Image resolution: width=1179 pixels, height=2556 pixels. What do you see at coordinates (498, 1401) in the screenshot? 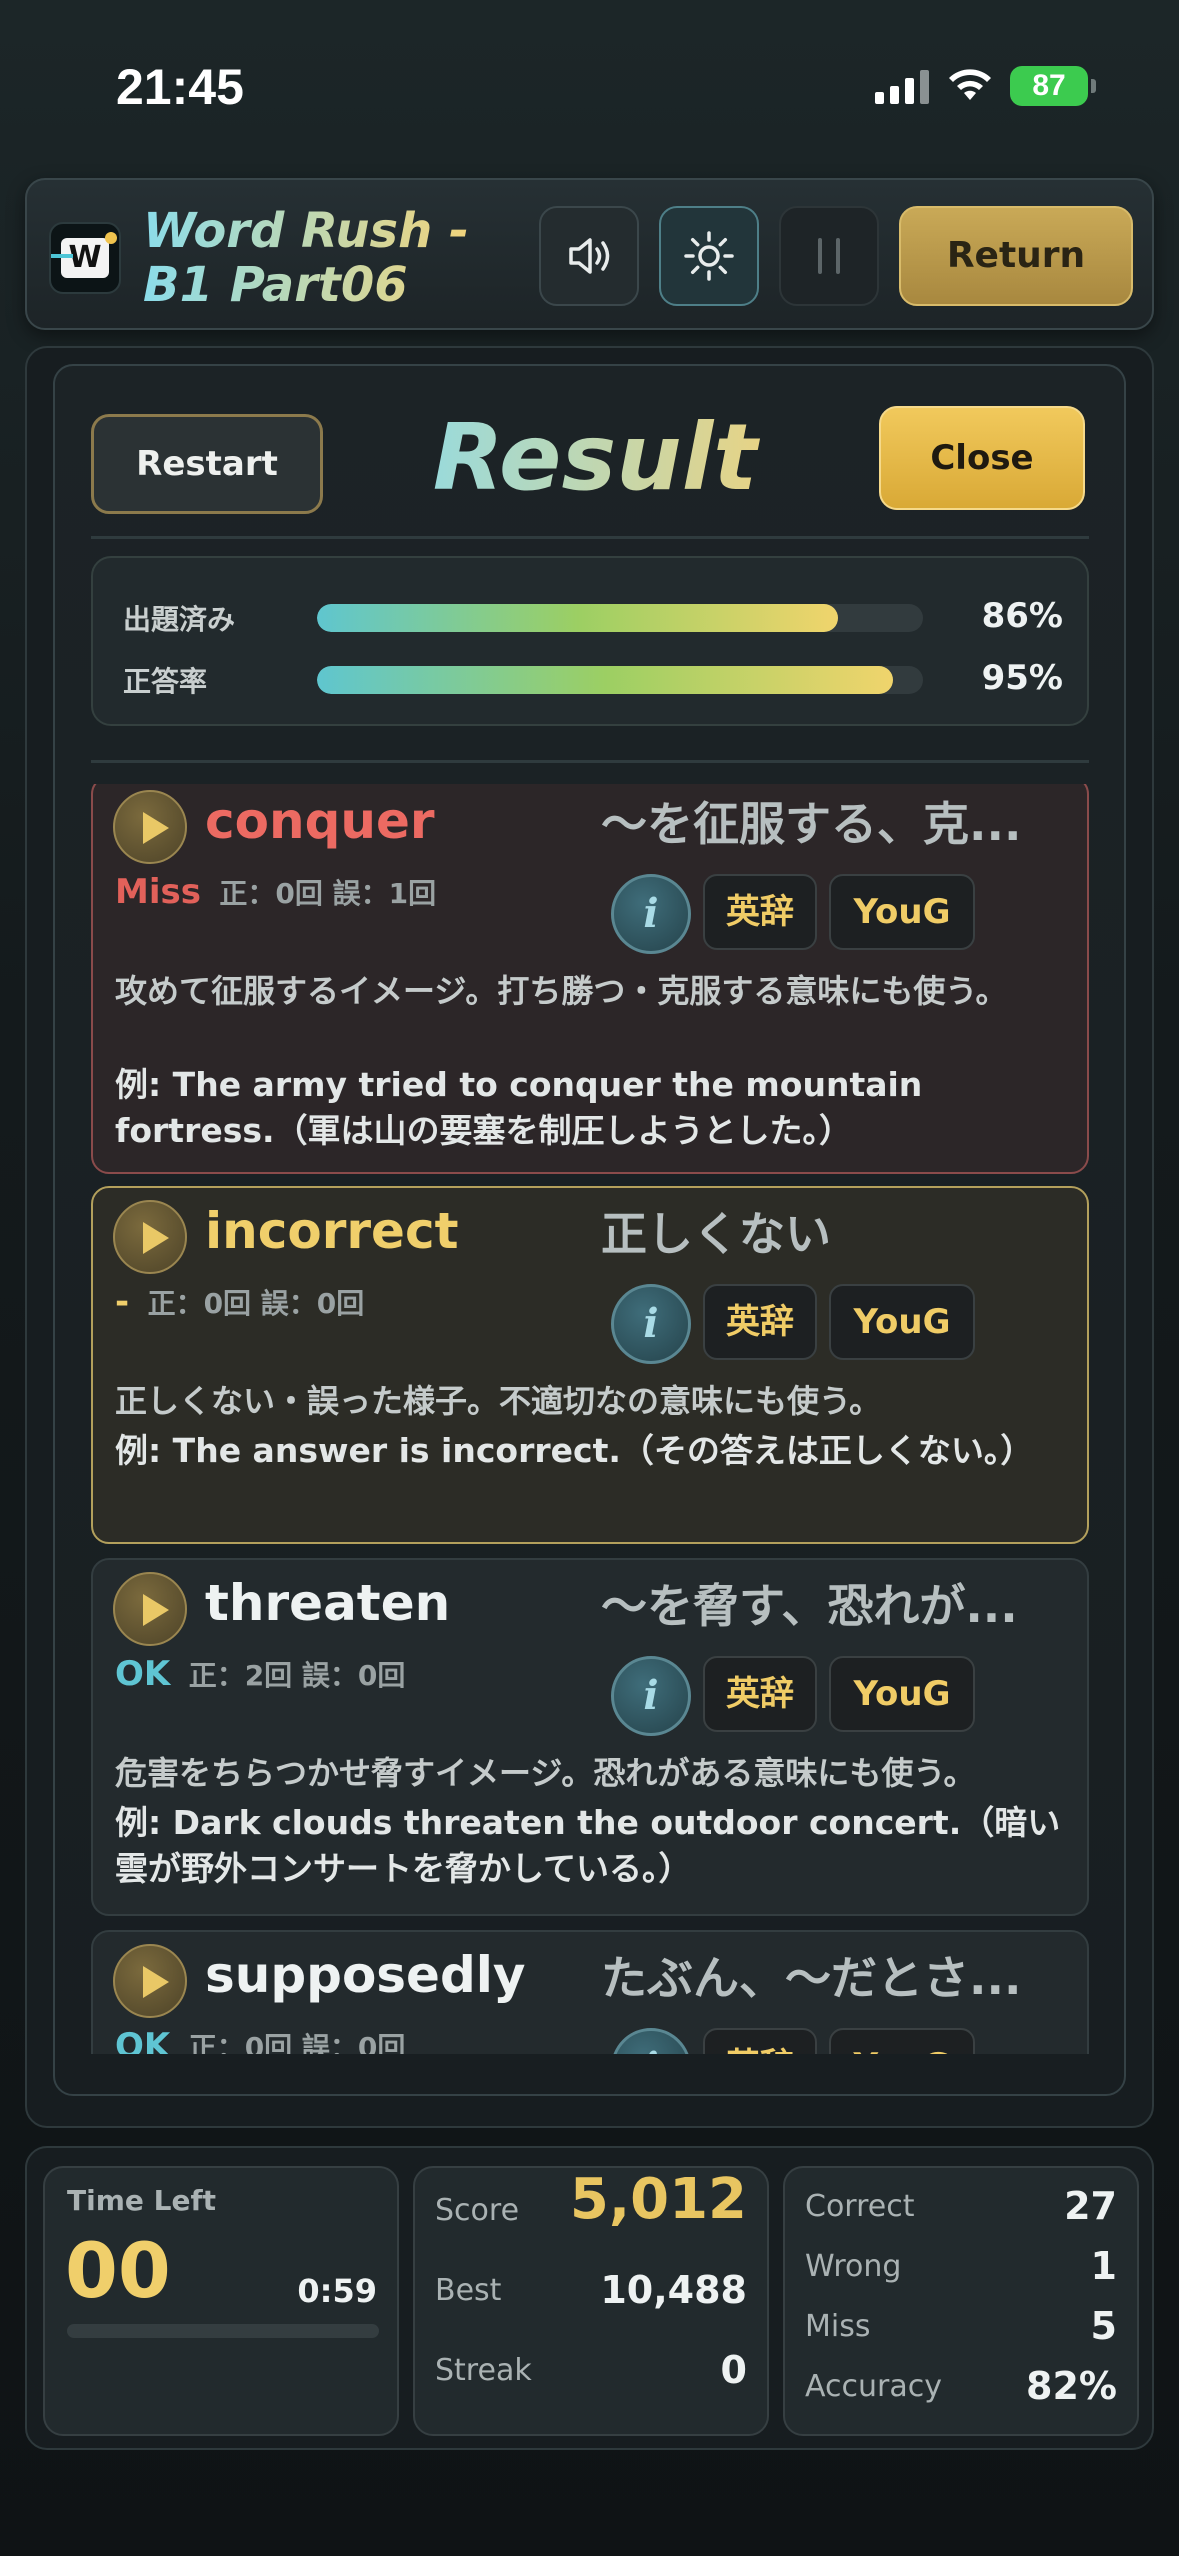
I see `word-description: 正しくない・誤った様子。不適切なの意味にも使う。` at bounding box center [498, 1401].